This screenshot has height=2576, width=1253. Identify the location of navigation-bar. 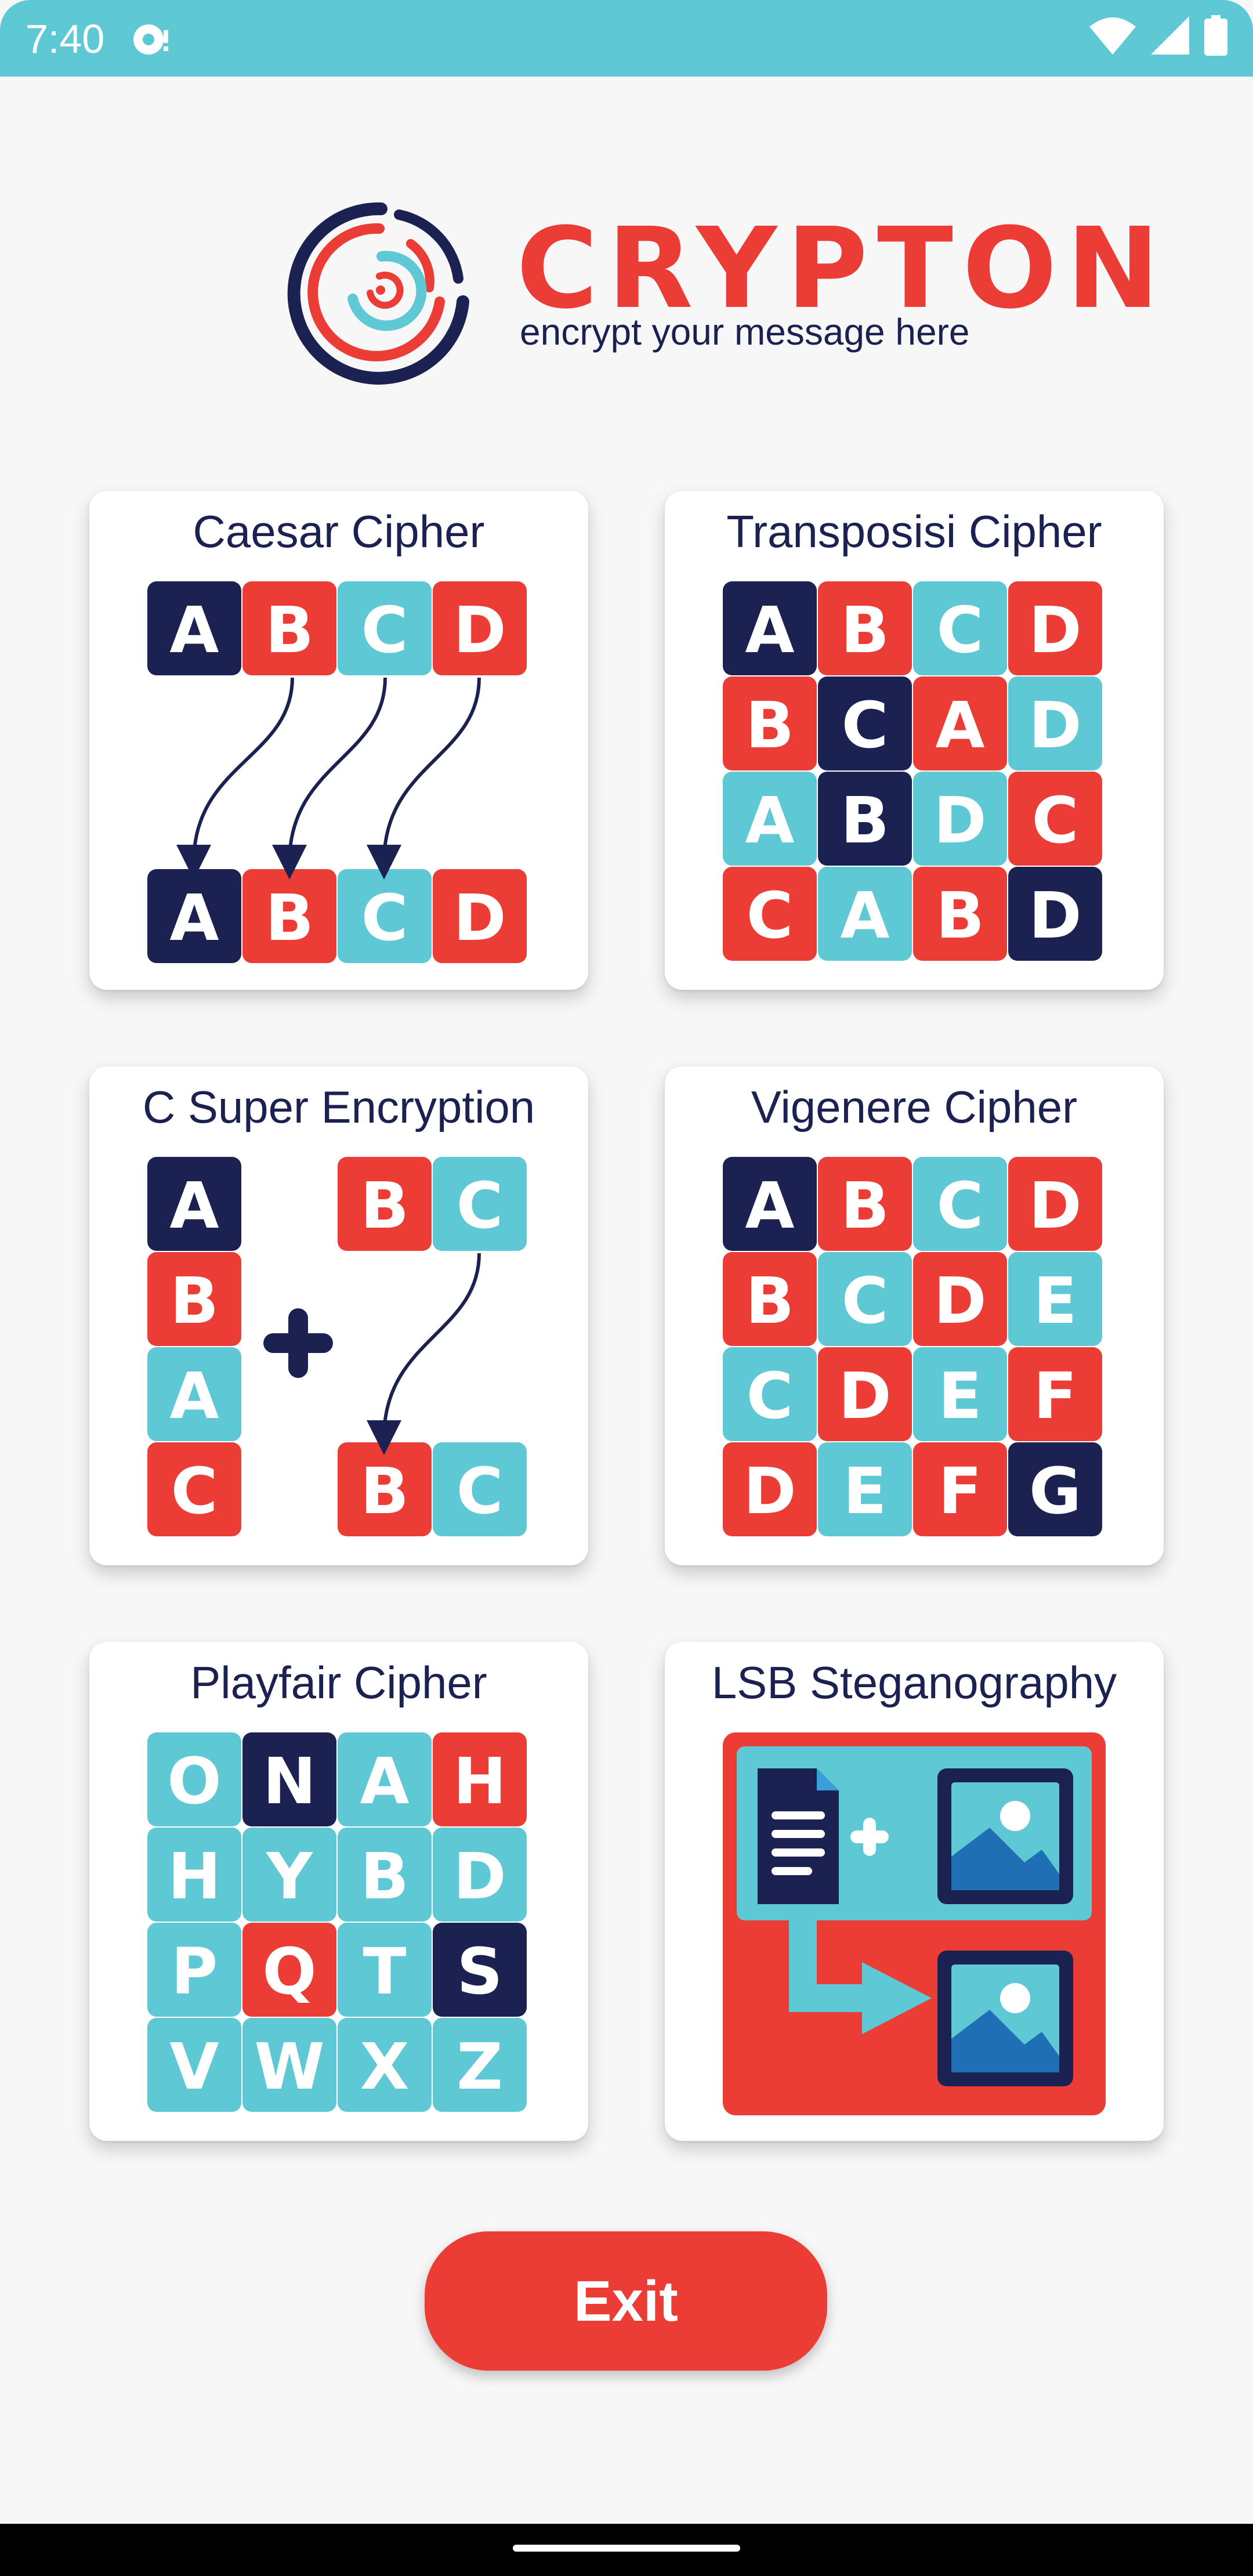
(626, 2550).